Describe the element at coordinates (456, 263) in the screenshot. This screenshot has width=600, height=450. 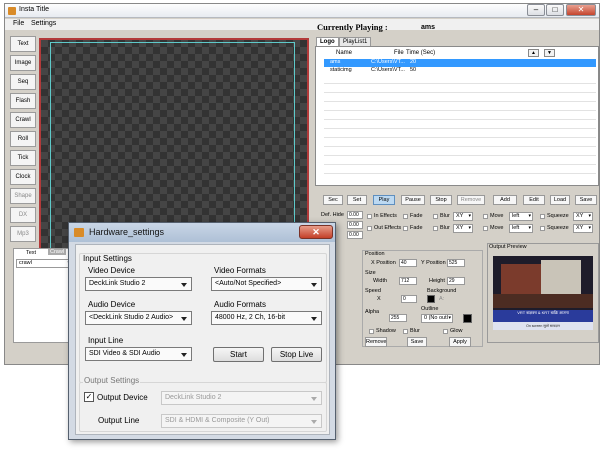
I see `y-position-input: 525` at that location.